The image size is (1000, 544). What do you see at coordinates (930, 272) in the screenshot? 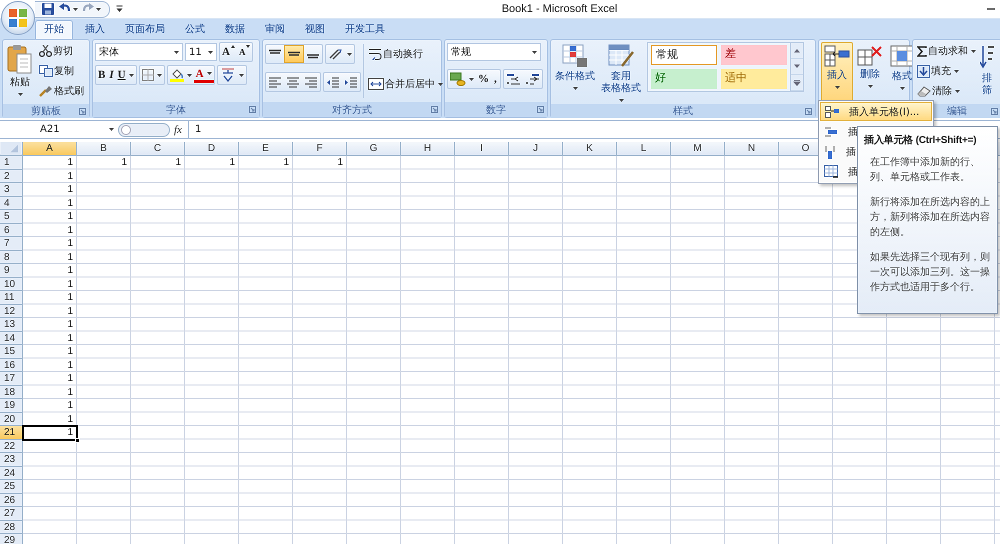
I see `tooltip-text: 如果先选择三个现有列，则一次可以添加三列。这一操作方式也适用于多个行。` at bounding box center [930, 272].